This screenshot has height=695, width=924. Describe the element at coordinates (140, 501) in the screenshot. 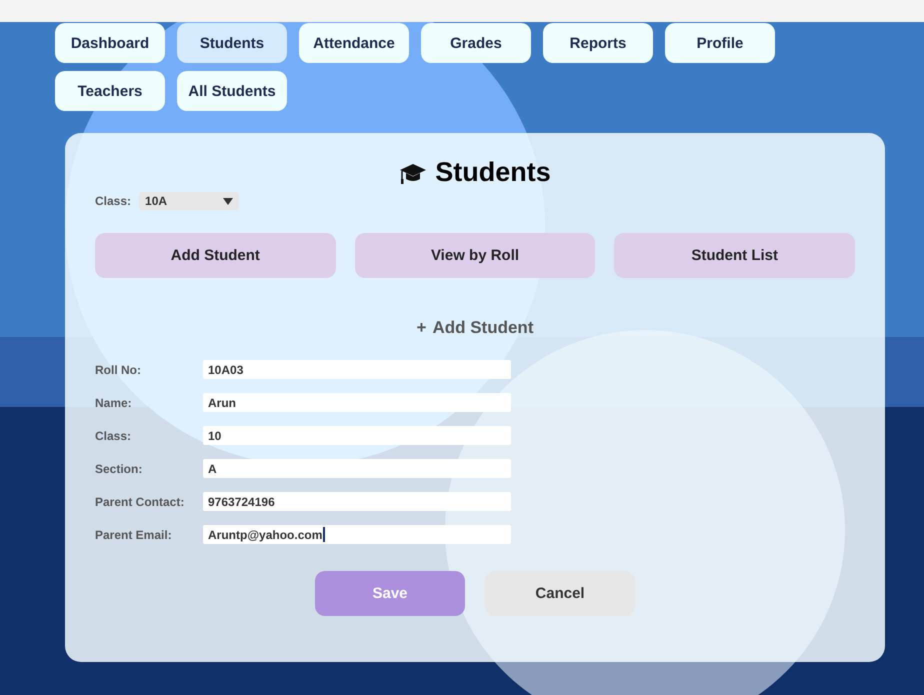

I see `field-label: Parent Contact:` at that location.